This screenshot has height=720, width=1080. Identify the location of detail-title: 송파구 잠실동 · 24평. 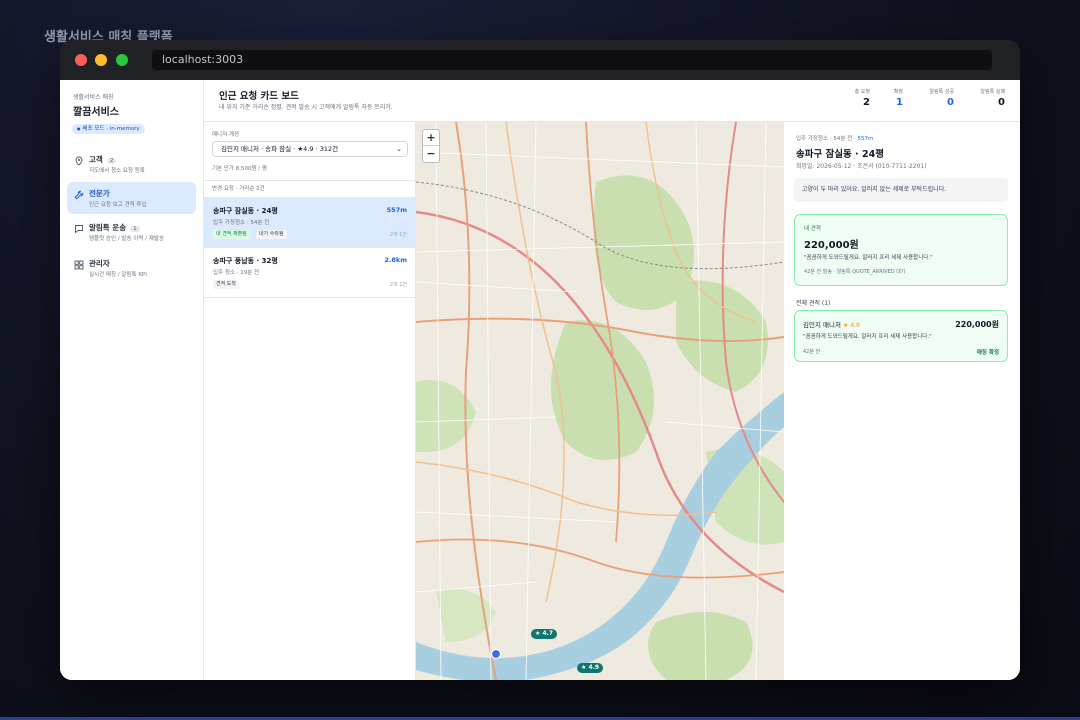
(840, 154).